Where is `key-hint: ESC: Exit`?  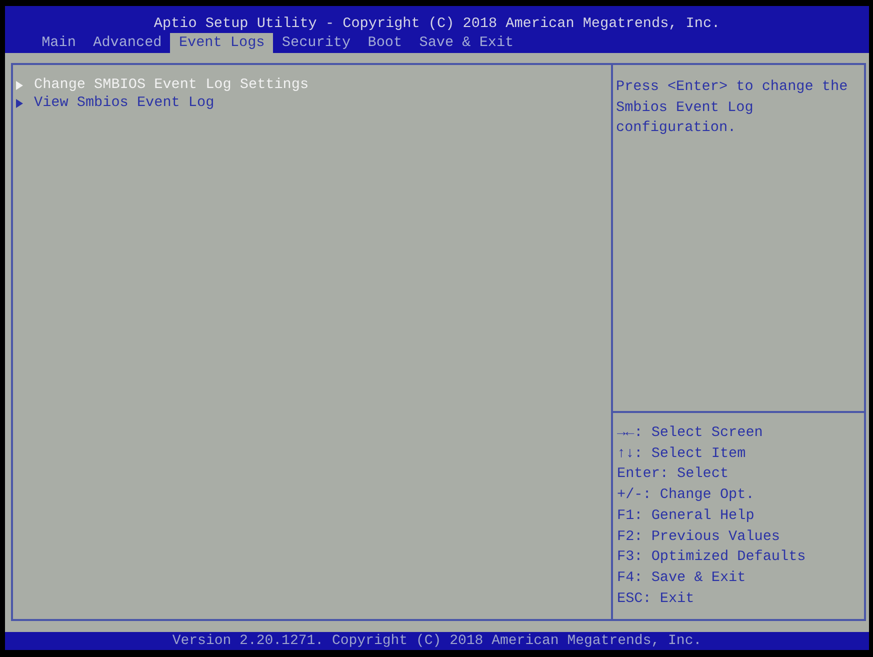 key-hint: ESC: Exit is located at coordinates (655, 599).